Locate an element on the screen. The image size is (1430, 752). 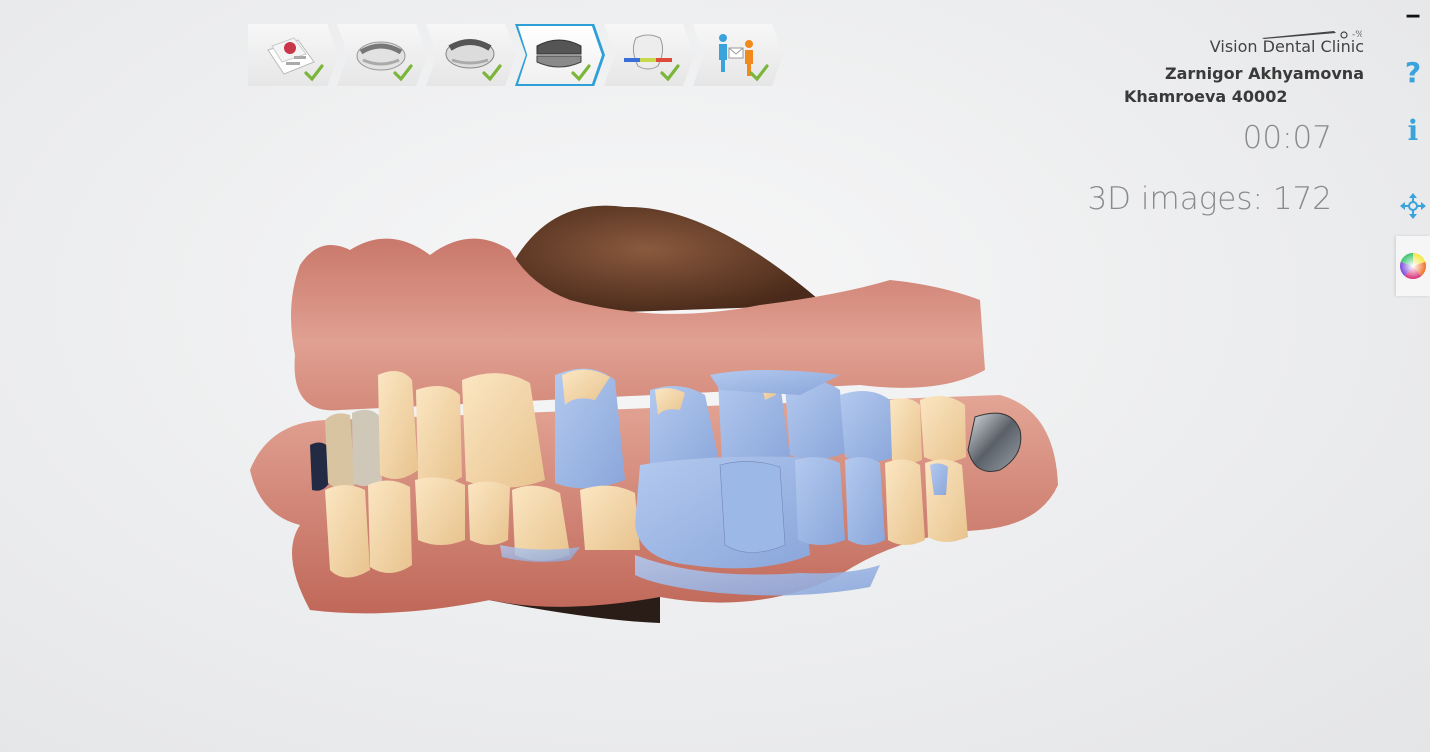
color-toggle-button is located at coordinates (1413, 266).